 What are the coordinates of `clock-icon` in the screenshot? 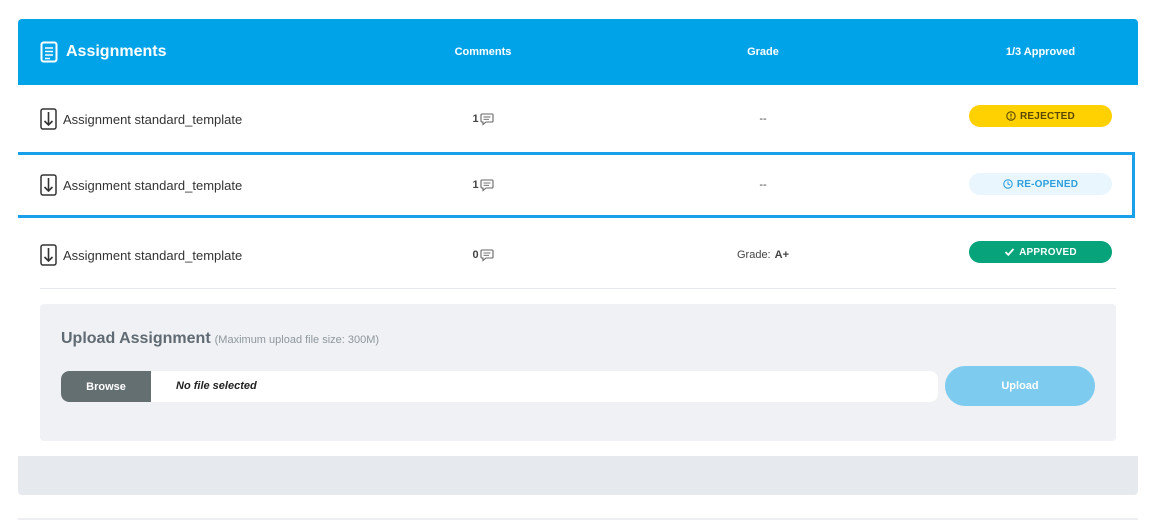 It's located at (1008, 184).